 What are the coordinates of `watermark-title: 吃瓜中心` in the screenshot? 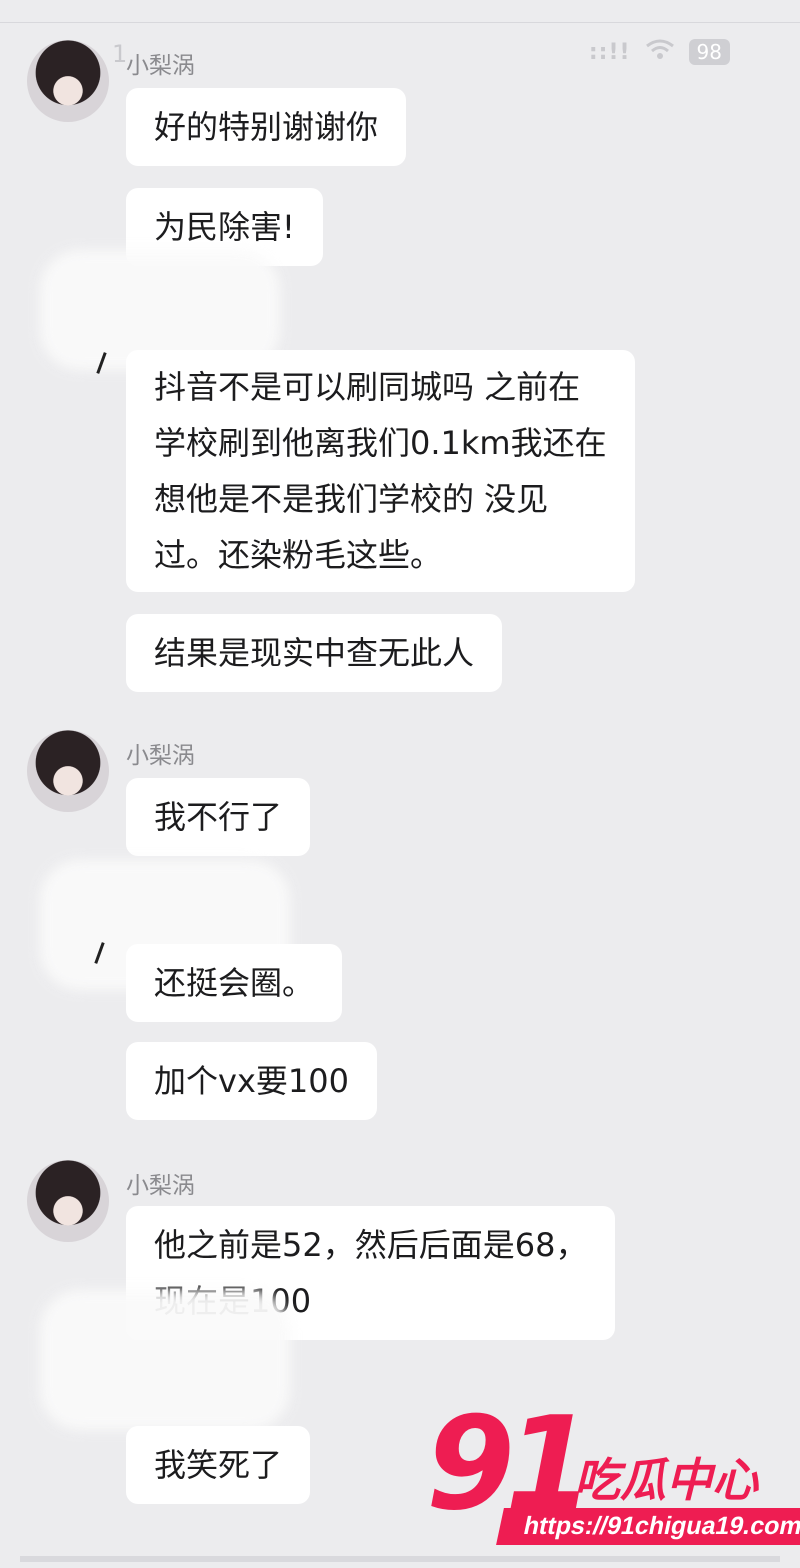 It's located at (666, 1480).